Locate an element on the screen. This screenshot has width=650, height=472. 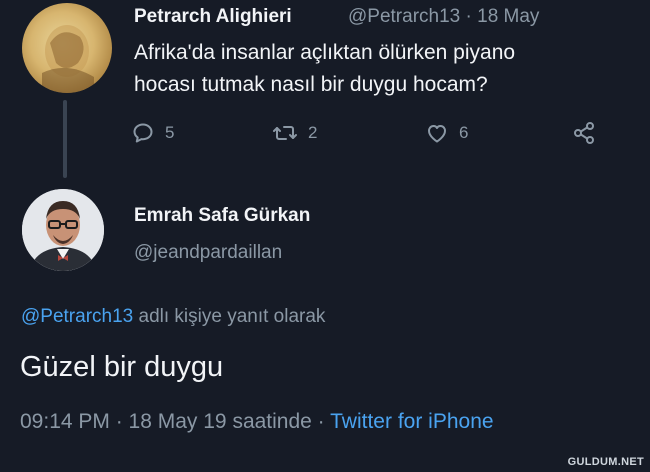
thread-connector-line is located at coordinates (65, 139).